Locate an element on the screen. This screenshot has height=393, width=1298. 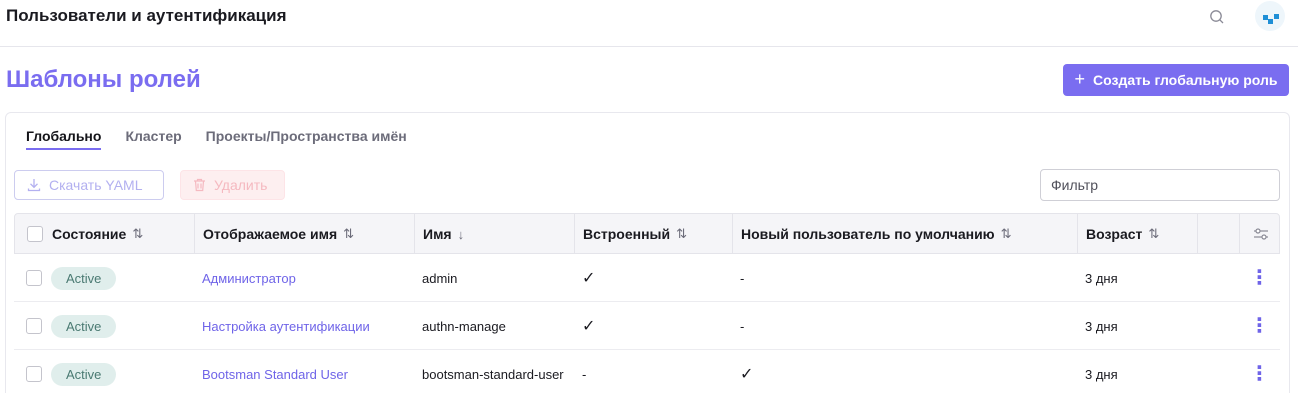
col-display-name-label: Отображаемое имя is located at coordinates (270, 234).